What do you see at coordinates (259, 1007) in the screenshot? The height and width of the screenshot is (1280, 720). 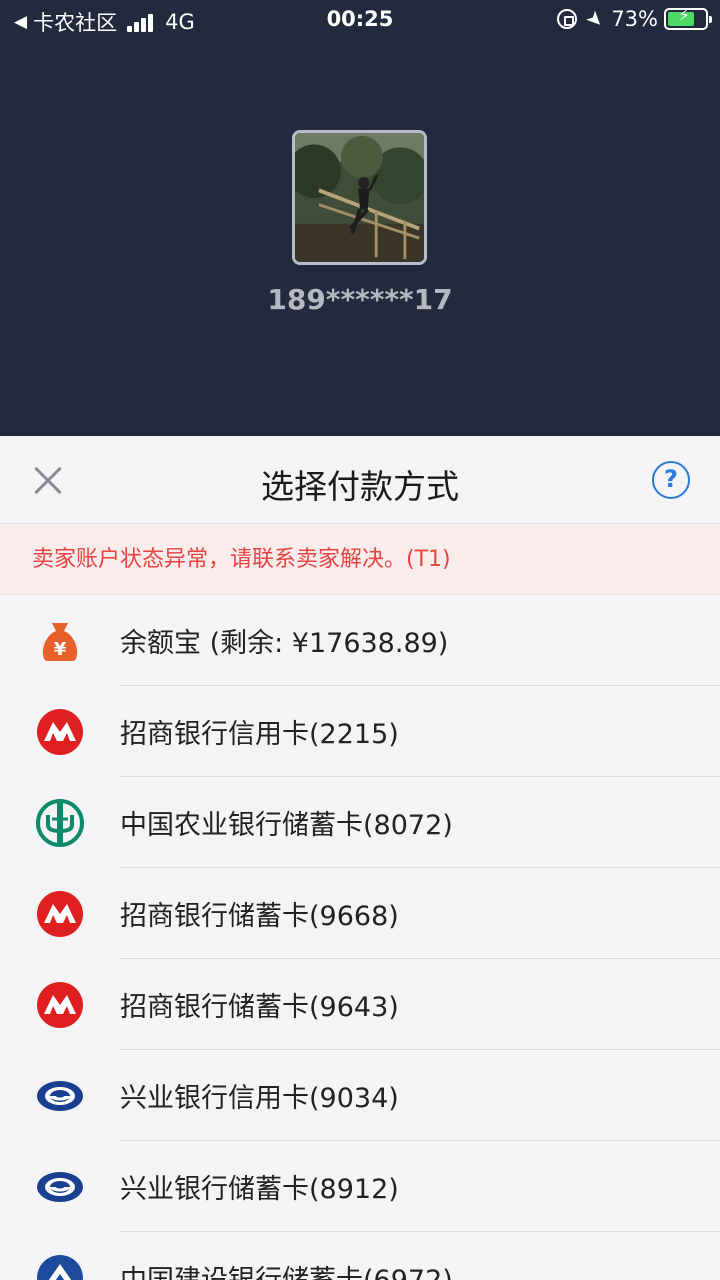 I see `payment-method-label: 招商银行储蓄卡(9643)` at bounding box center [259, 1007].